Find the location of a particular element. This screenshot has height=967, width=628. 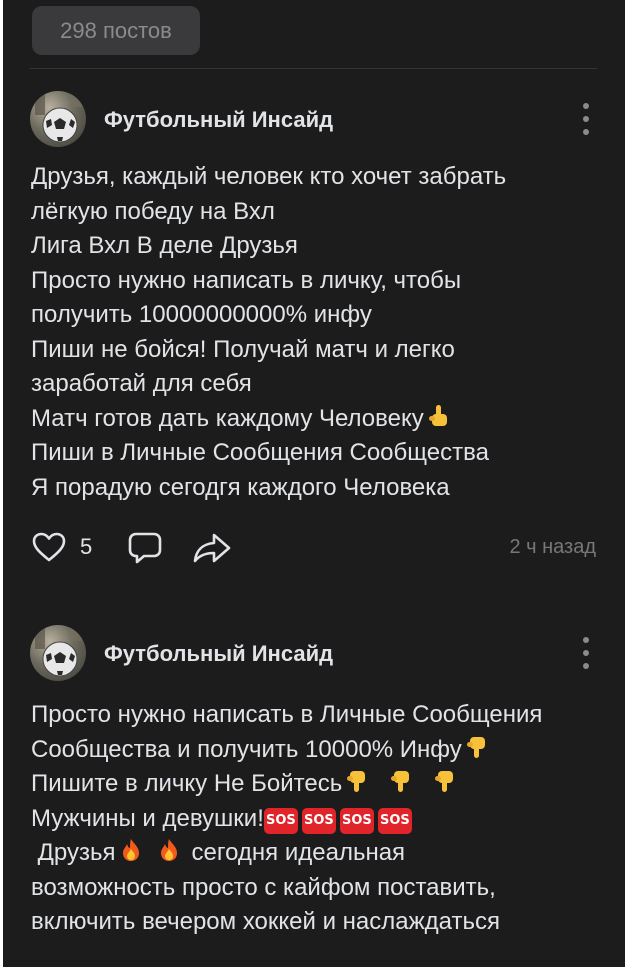

post-line-text: сегодня идеальная is located at coordinates (298, 852).